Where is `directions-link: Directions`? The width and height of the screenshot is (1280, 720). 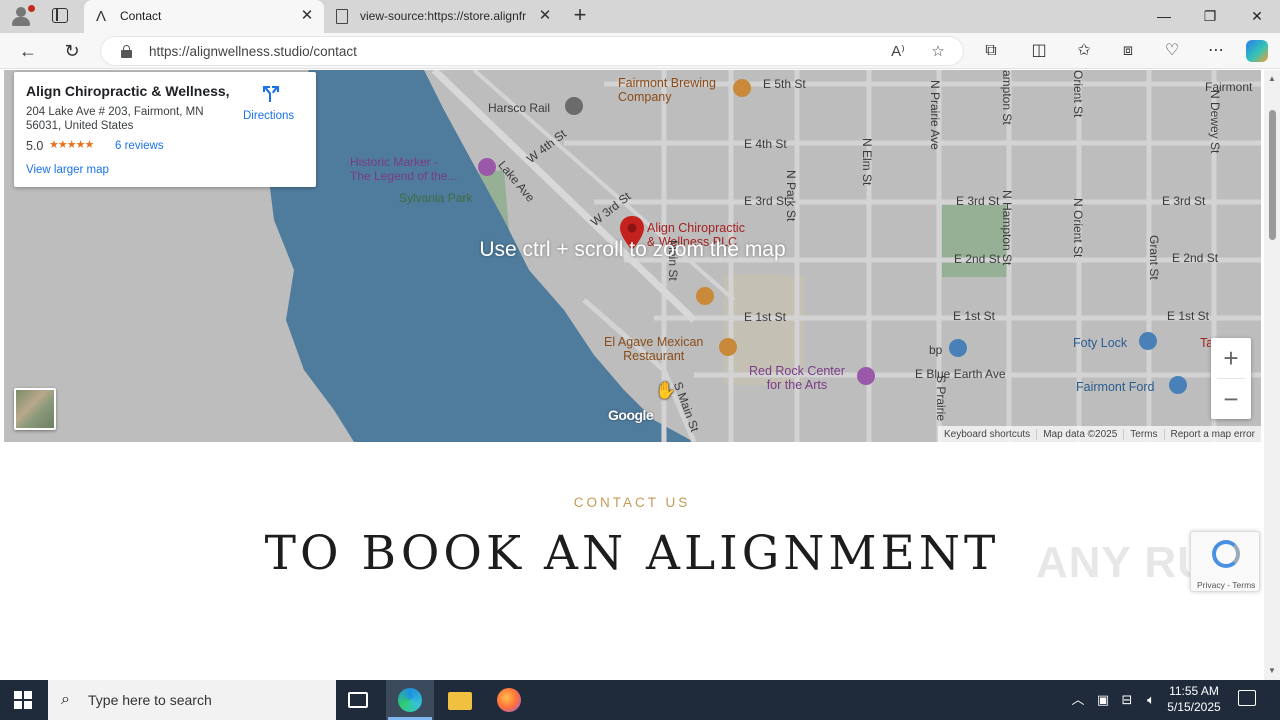
directions-link: Directions is located at coordinates (268, 116).